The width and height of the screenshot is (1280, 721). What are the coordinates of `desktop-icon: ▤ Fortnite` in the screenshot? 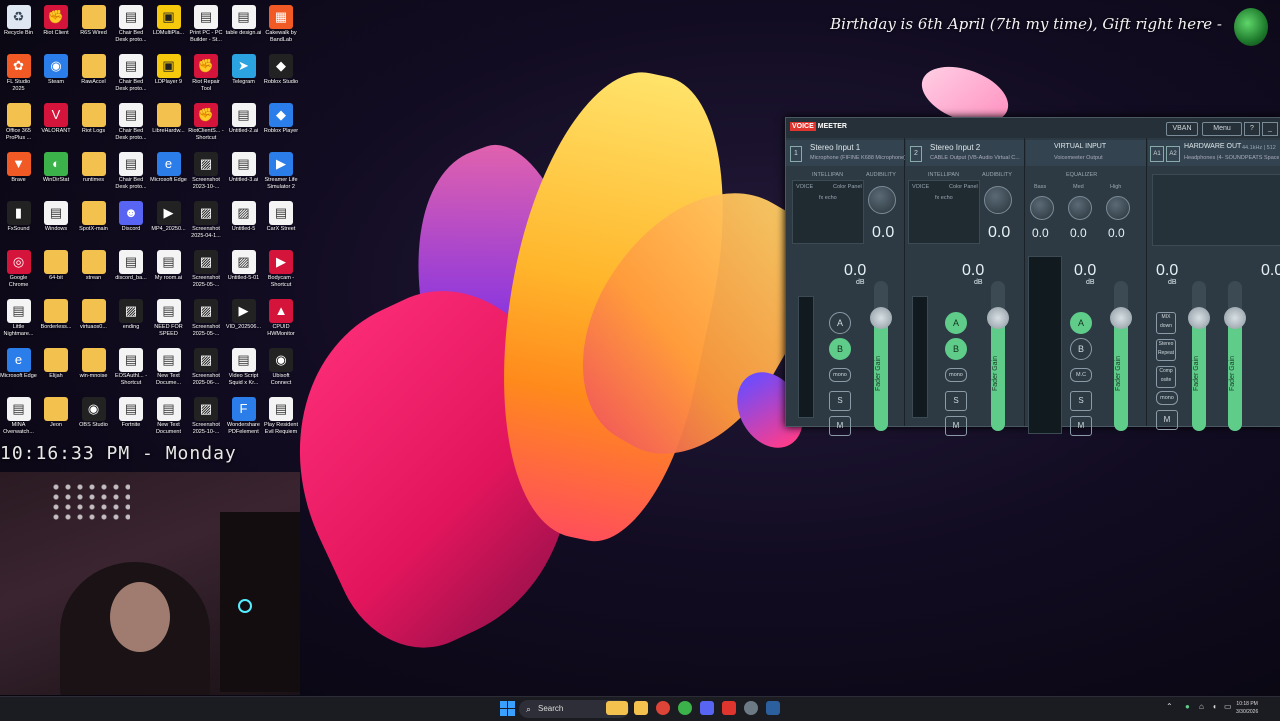 It's located at (131, 419).